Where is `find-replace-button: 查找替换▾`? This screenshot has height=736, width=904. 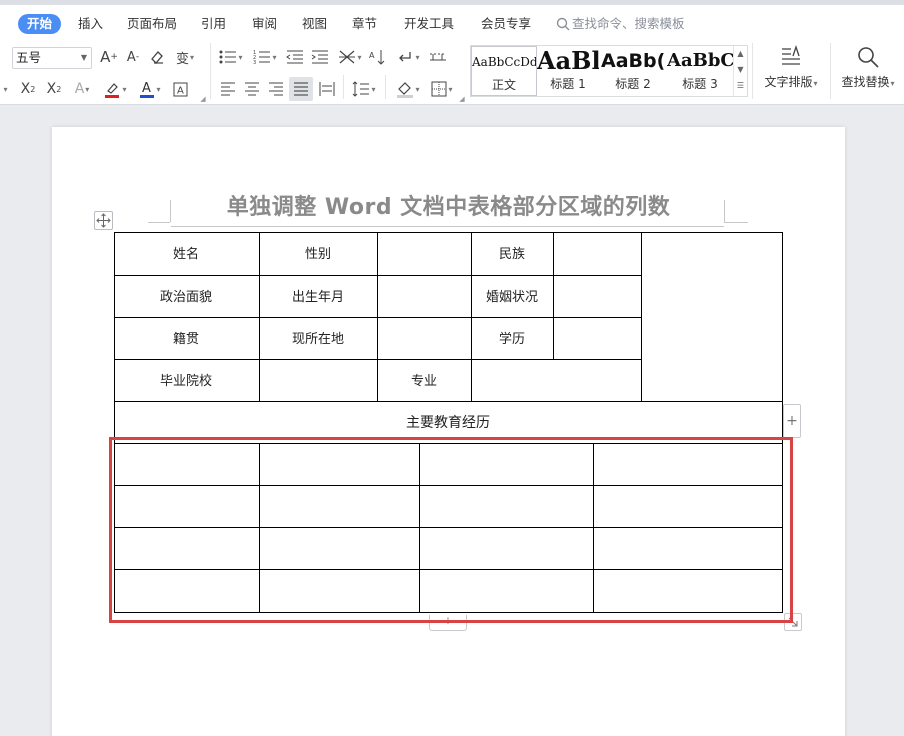
find-replace-button: 查找替换▾ is located at coordinates (868, 67).